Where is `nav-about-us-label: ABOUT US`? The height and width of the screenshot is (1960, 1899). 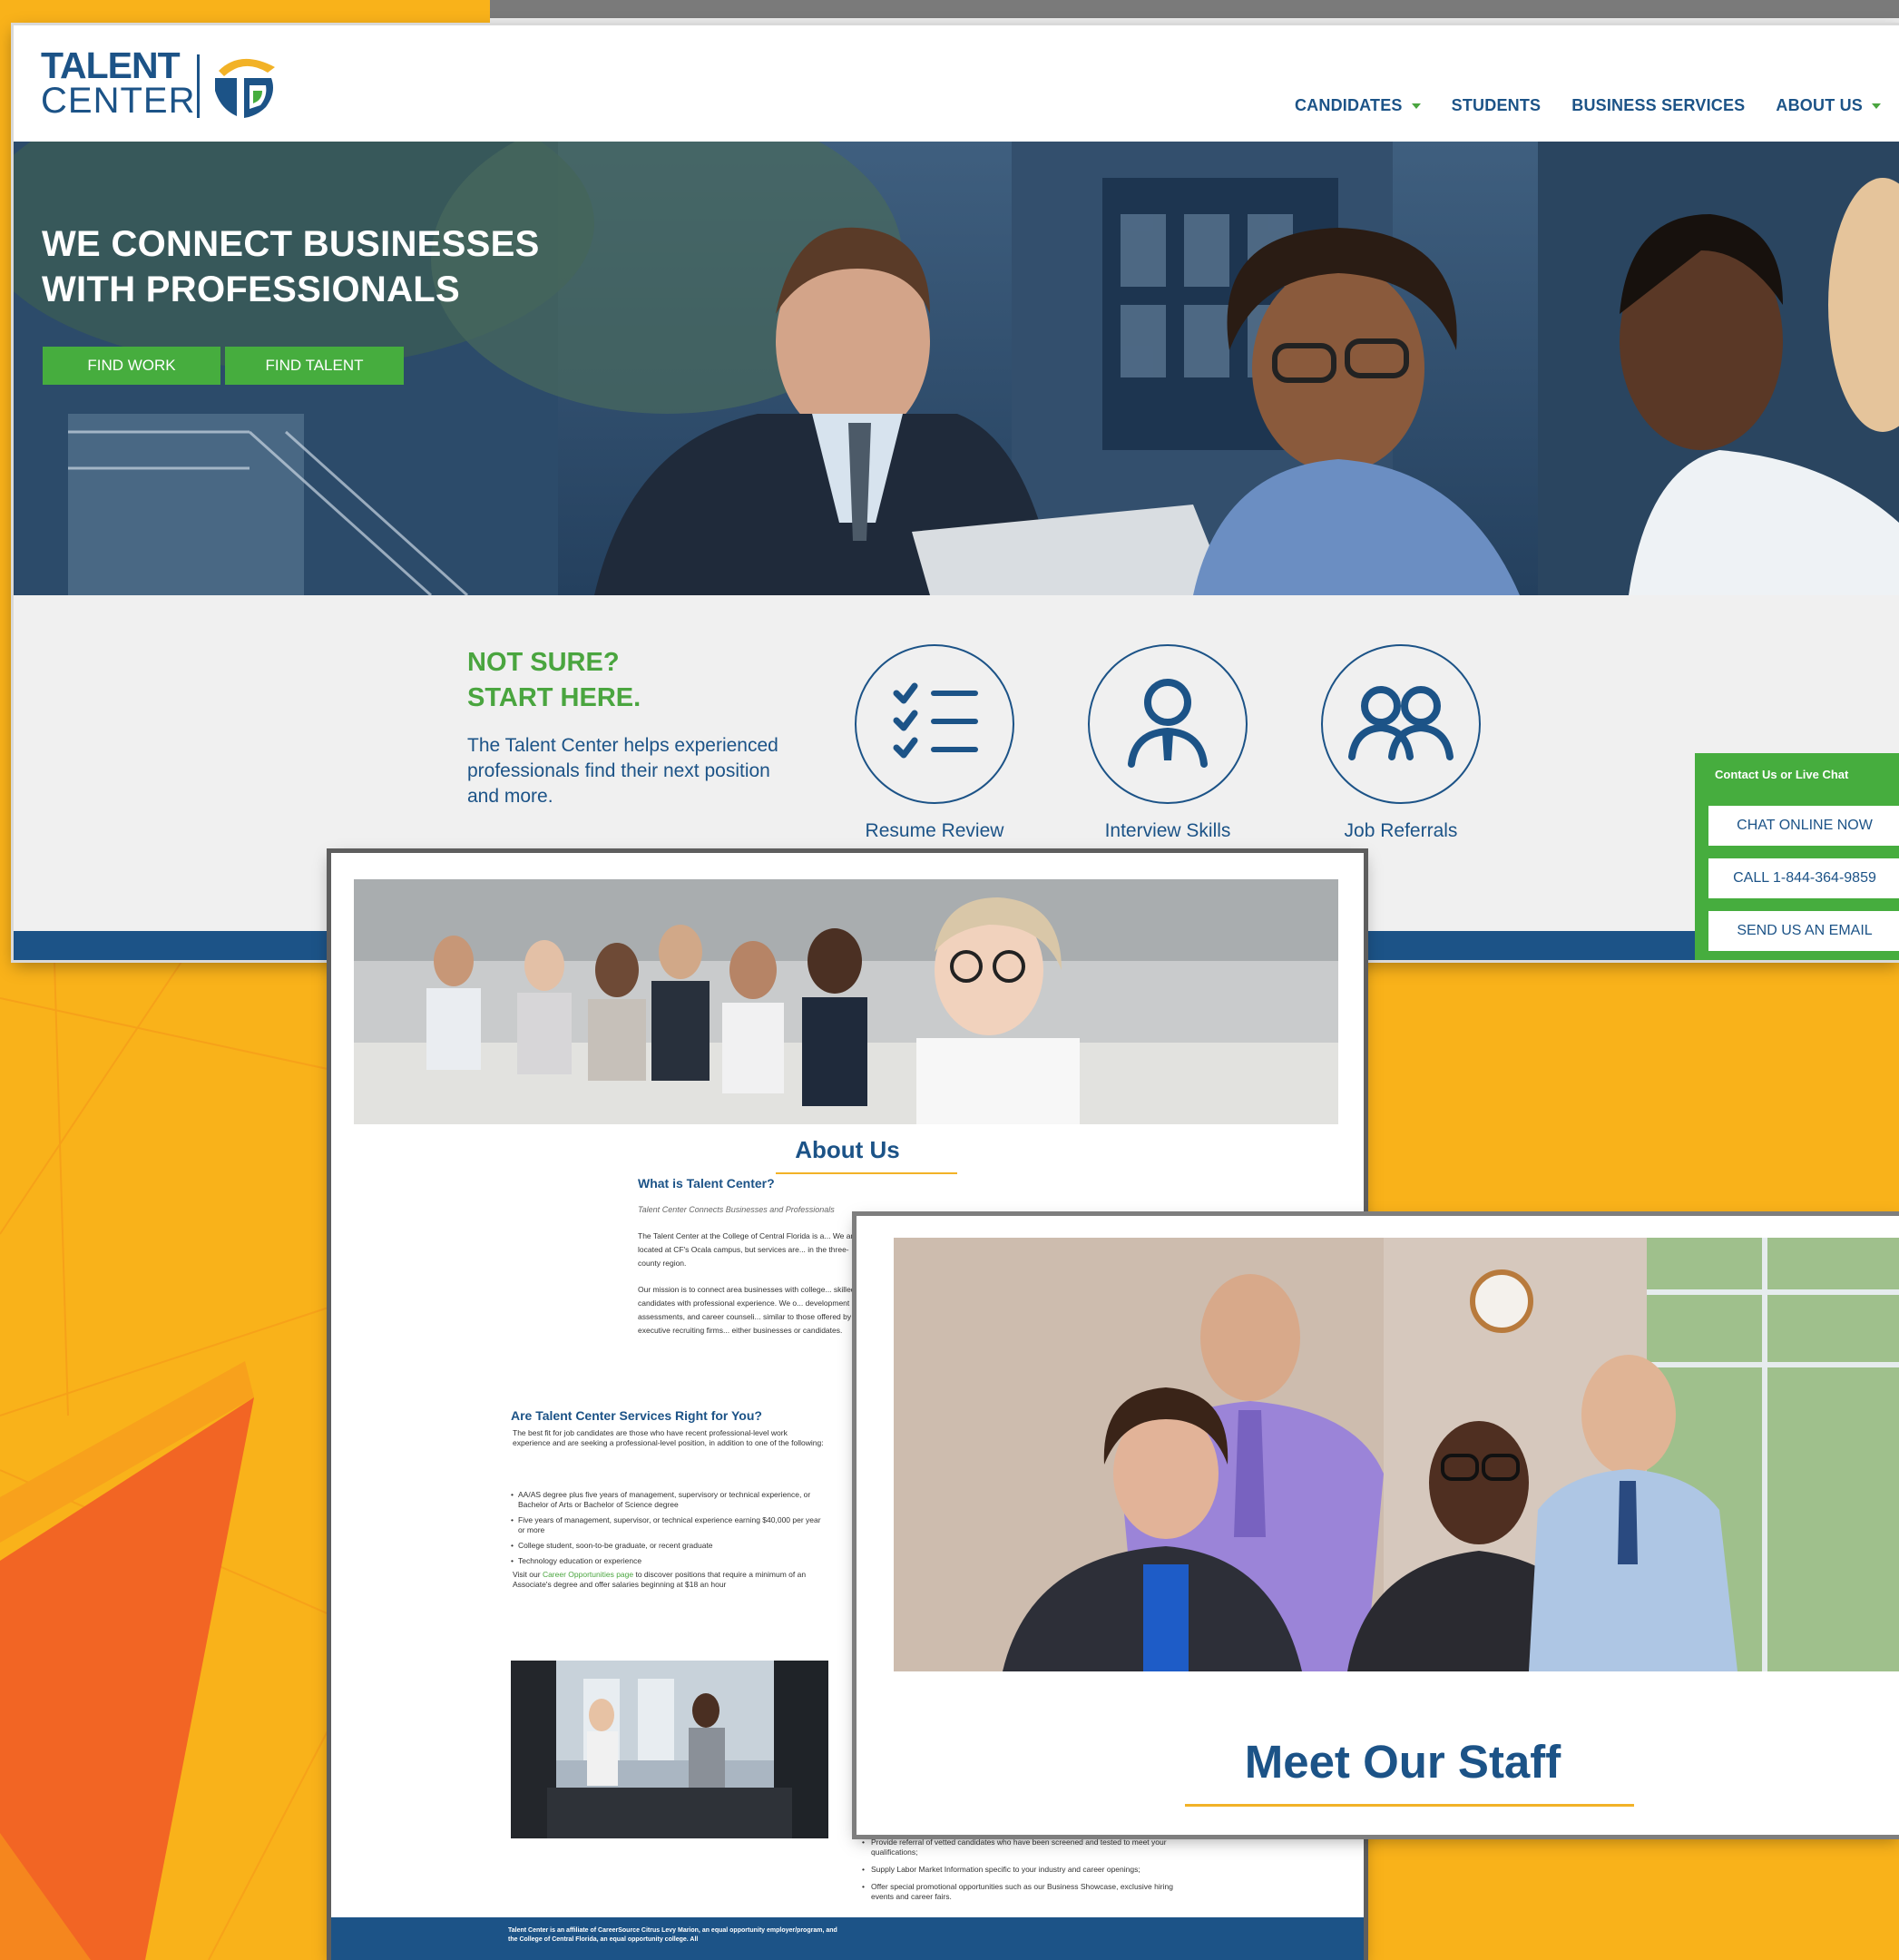
nav-about-us-label: ABOUT US is located at coordinates (1820, 105).